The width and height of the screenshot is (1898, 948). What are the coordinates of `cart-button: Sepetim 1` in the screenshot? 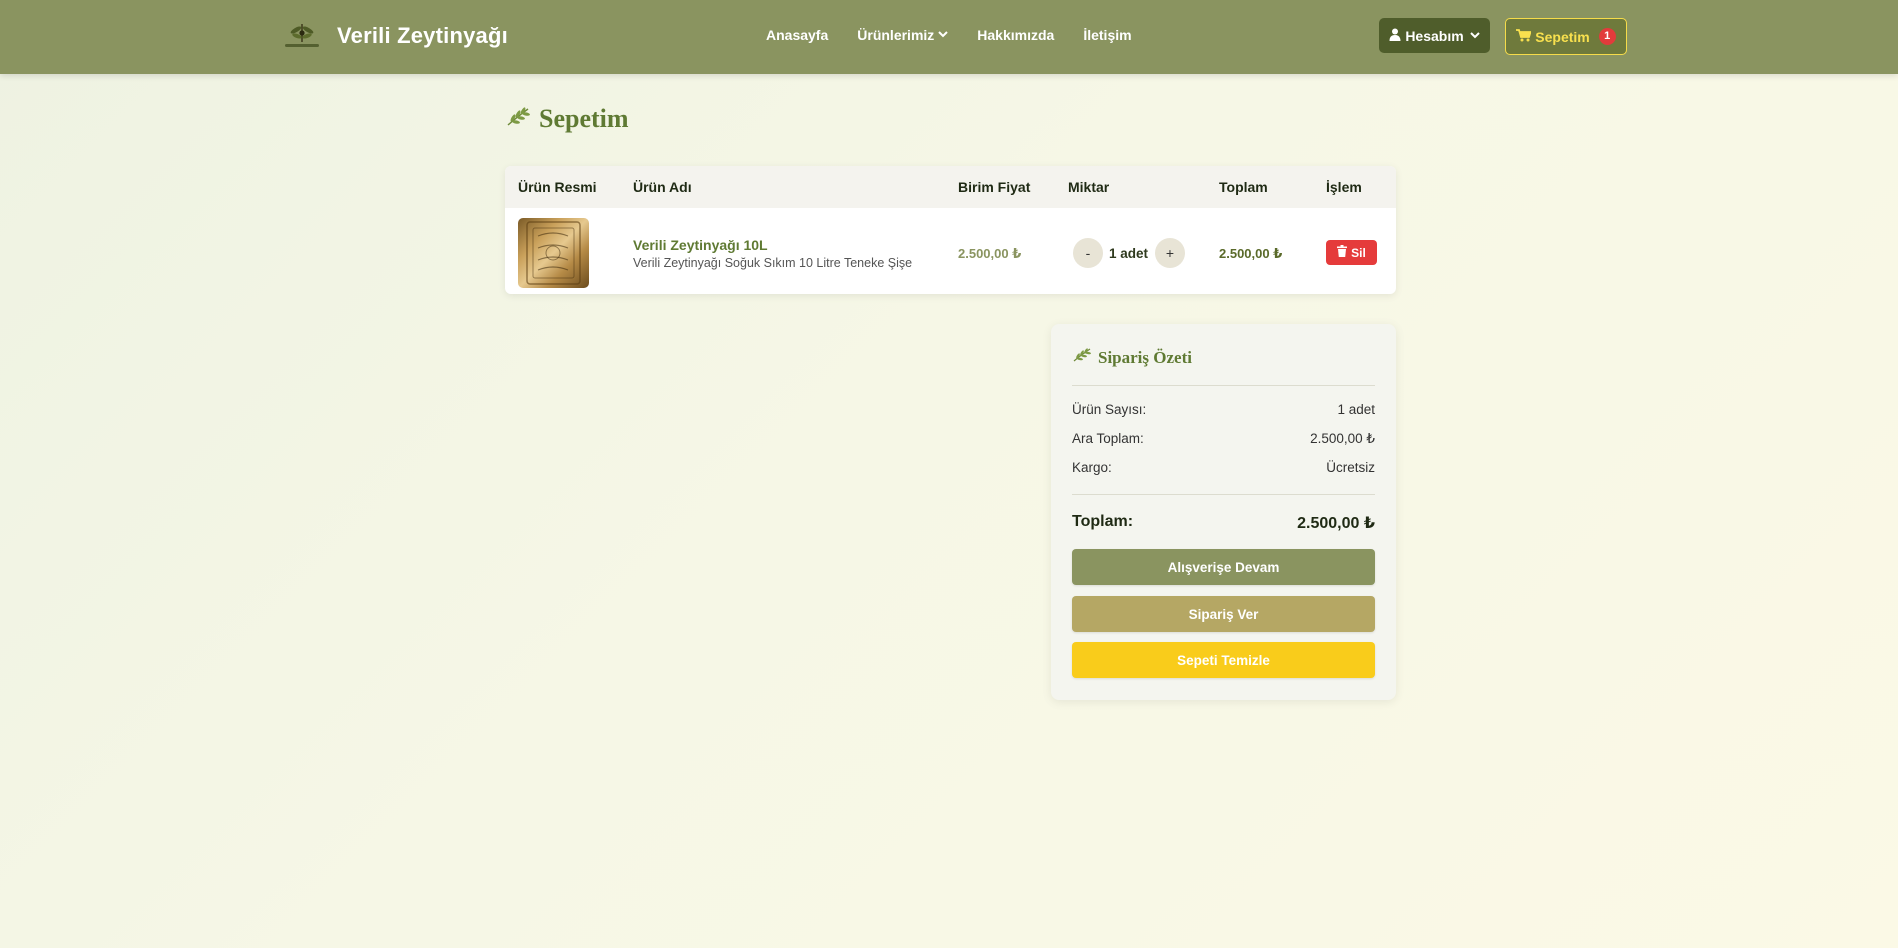 It's located at (1566, 36).